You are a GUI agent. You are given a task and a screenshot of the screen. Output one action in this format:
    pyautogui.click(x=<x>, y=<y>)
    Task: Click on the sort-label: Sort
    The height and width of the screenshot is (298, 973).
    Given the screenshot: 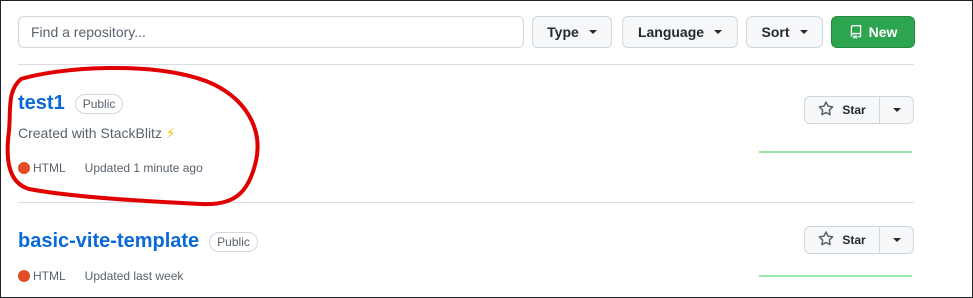 What is the action you would take?
    pyautogui.click(x=775, y=32)
    